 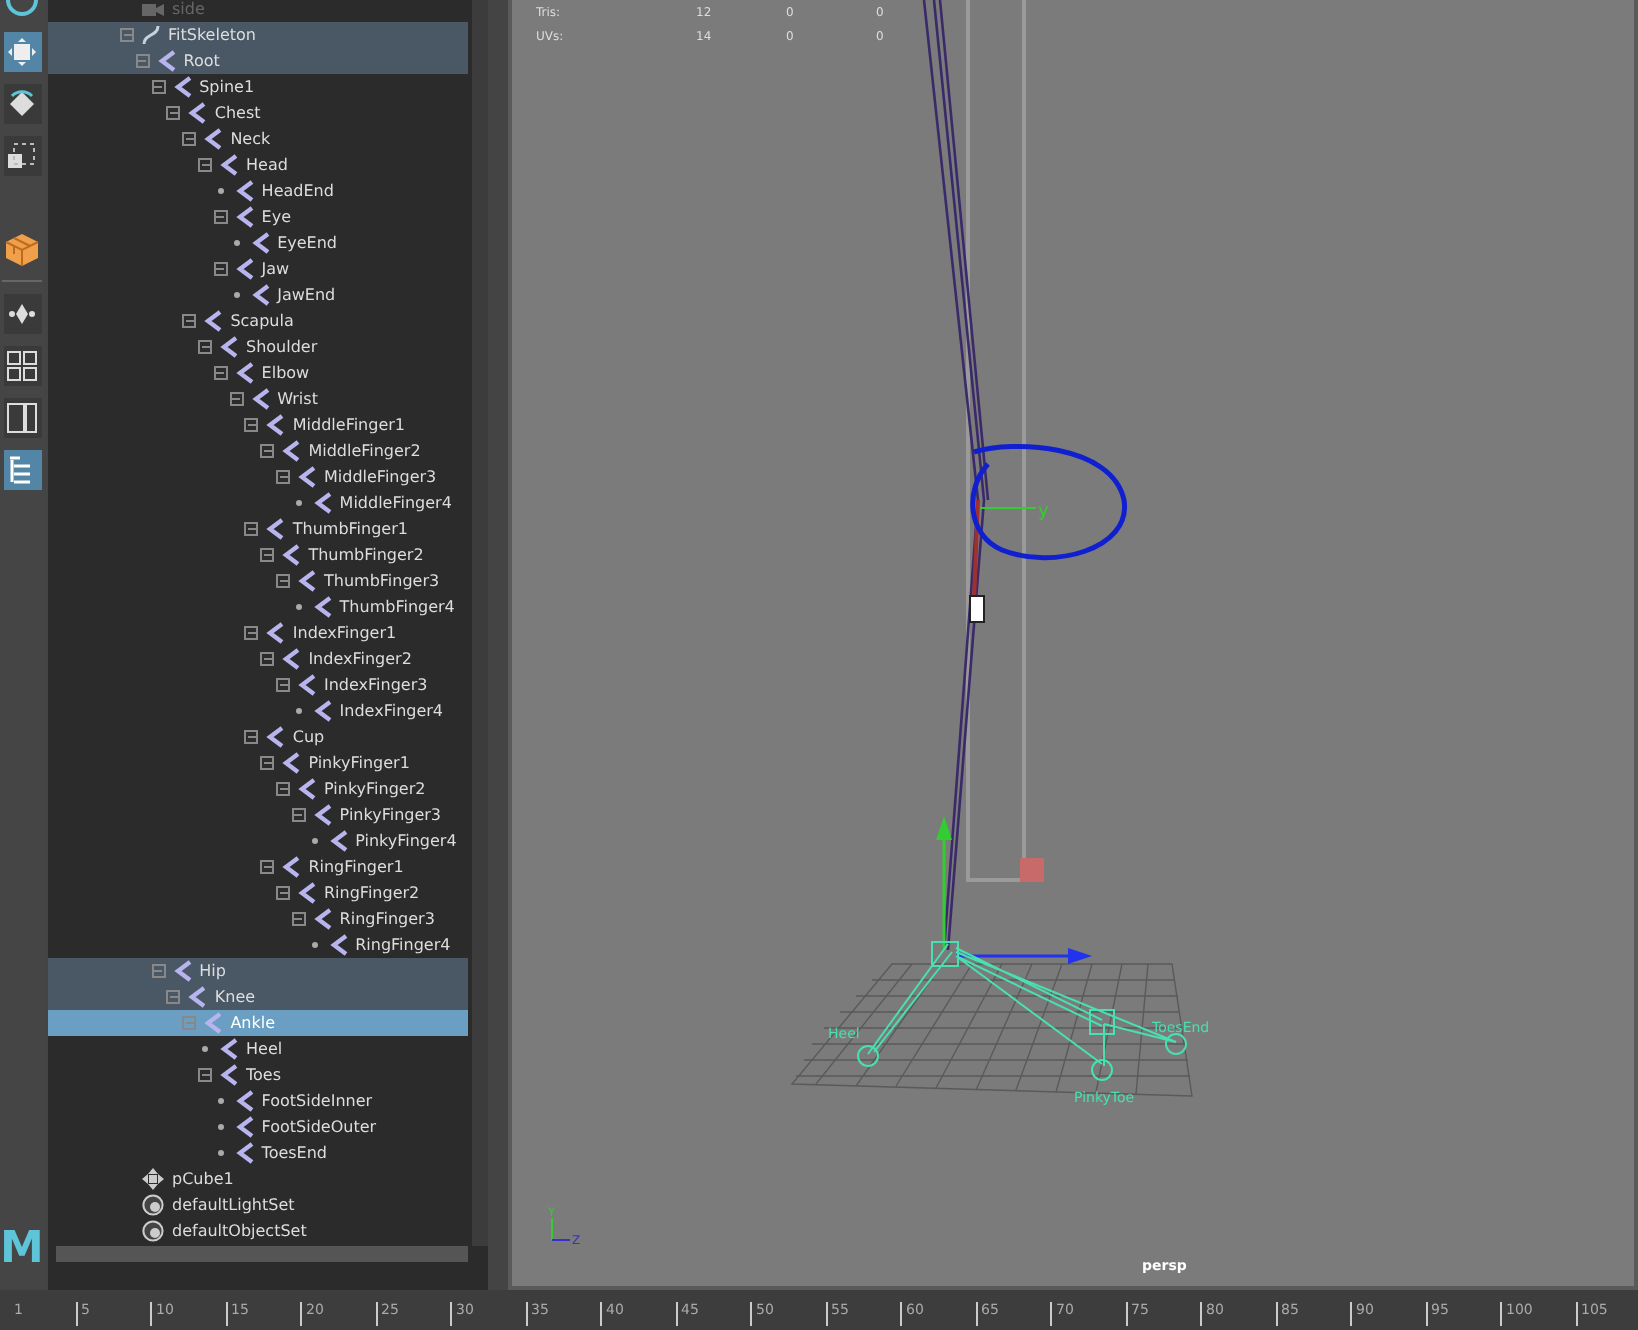 I want to click on outliner-item: pCube1, so click(x=258, y=1179).